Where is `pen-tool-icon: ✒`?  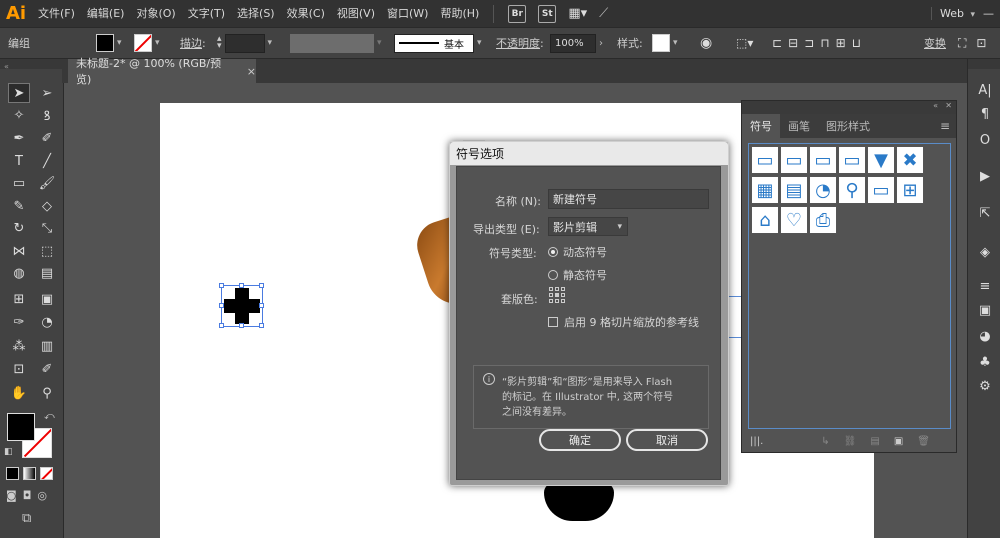
pen-tool-icon: ✒ is located at coordinates (19, 138).